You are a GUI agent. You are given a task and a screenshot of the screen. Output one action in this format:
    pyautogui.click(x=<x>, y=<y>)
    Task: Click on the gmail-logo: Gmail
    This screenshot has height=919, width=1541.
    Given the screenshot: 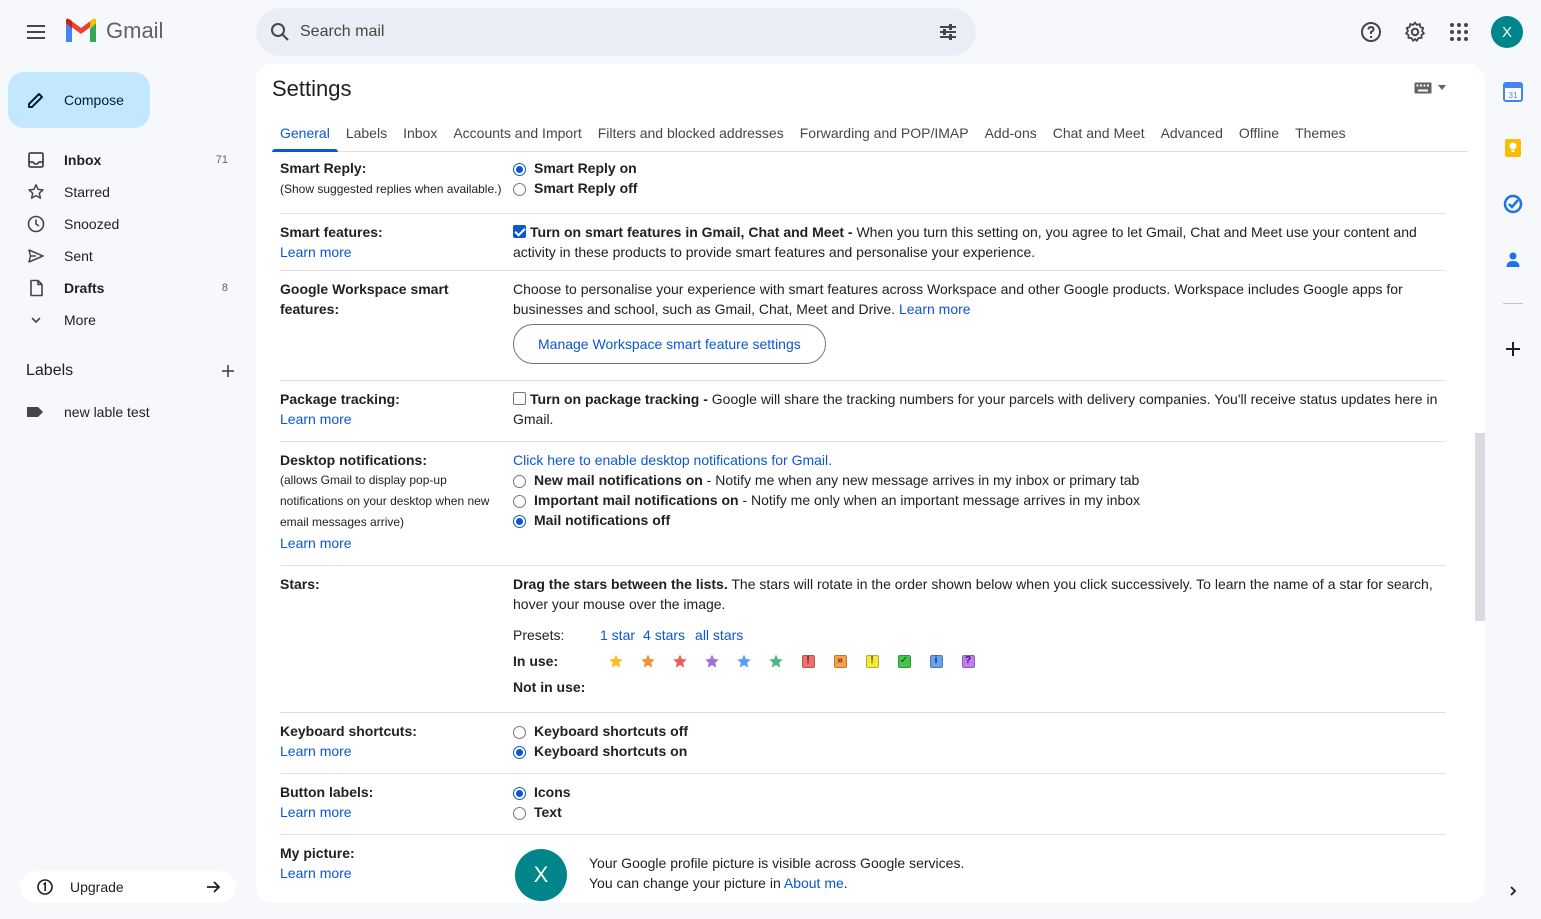 What is the action you would take?
    pyautogui.click(x=113, y=31)
    